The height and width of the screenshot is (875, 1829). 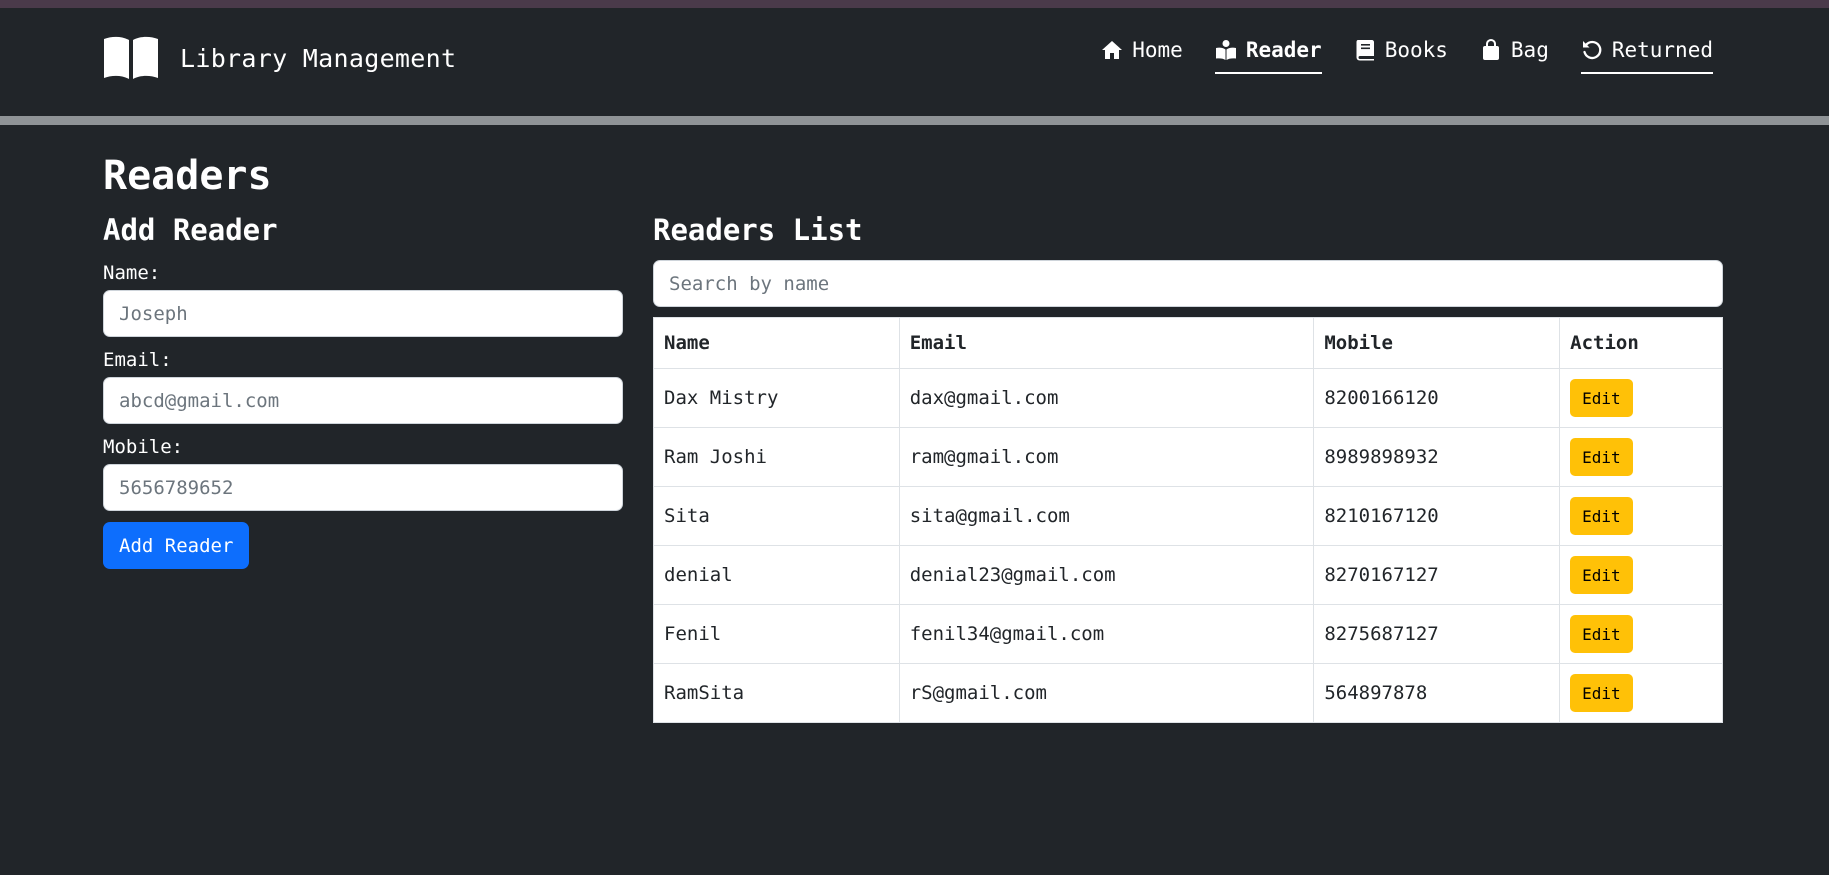 I want to click on reader-email: rS@gmail.com, so click(x=1106, y=693).